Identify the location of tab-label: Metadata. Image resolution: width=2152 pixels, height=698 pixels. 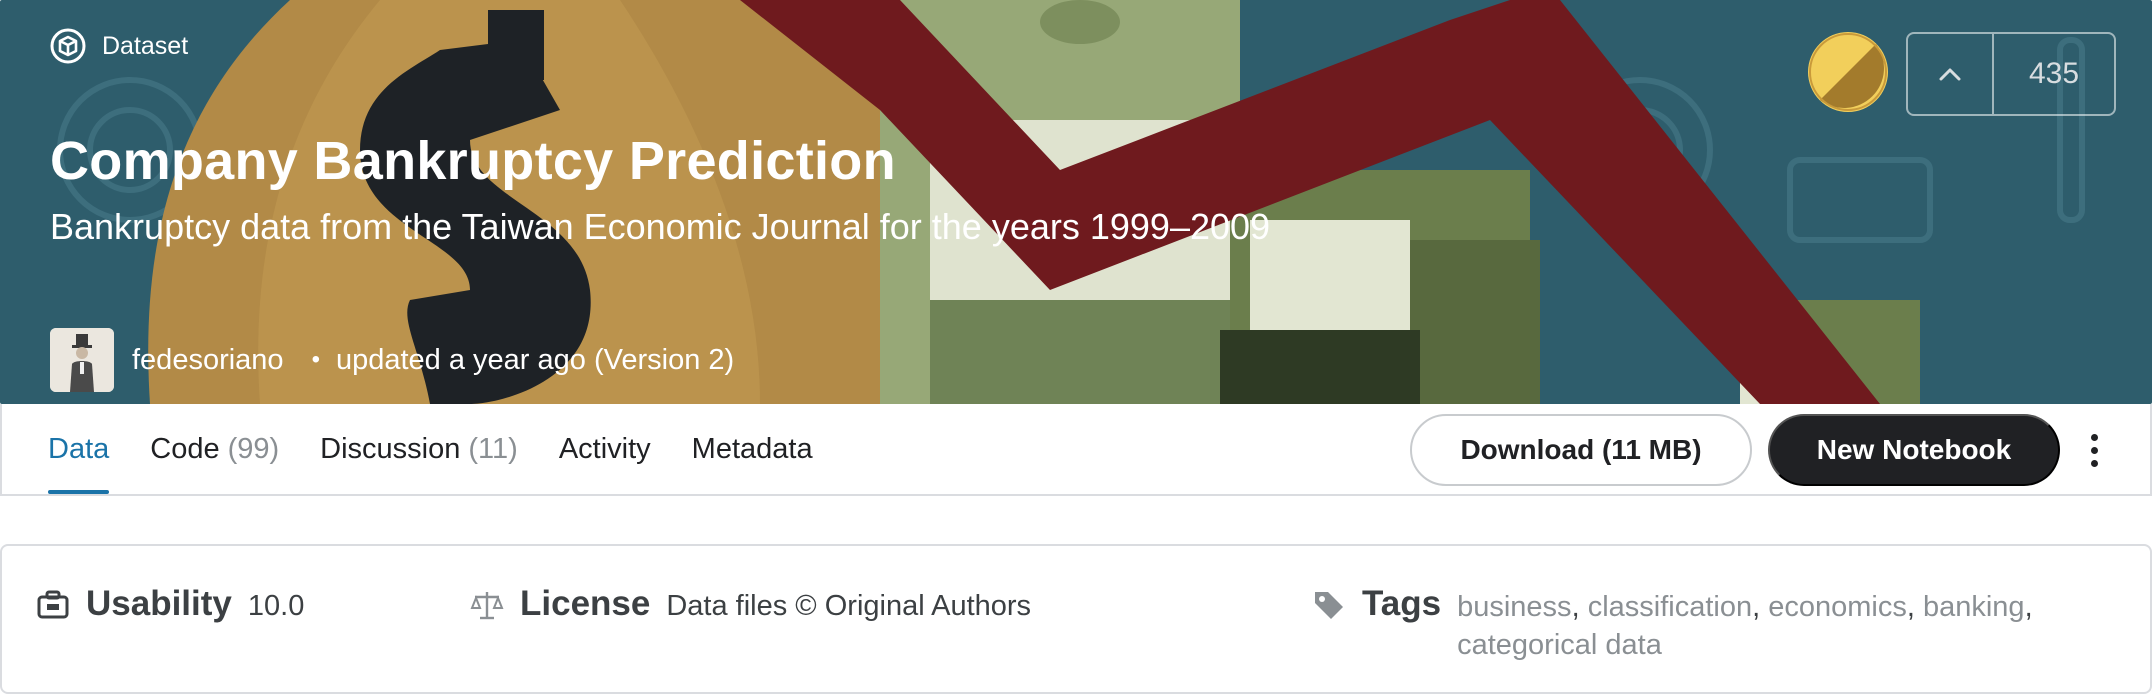
(752, 448).